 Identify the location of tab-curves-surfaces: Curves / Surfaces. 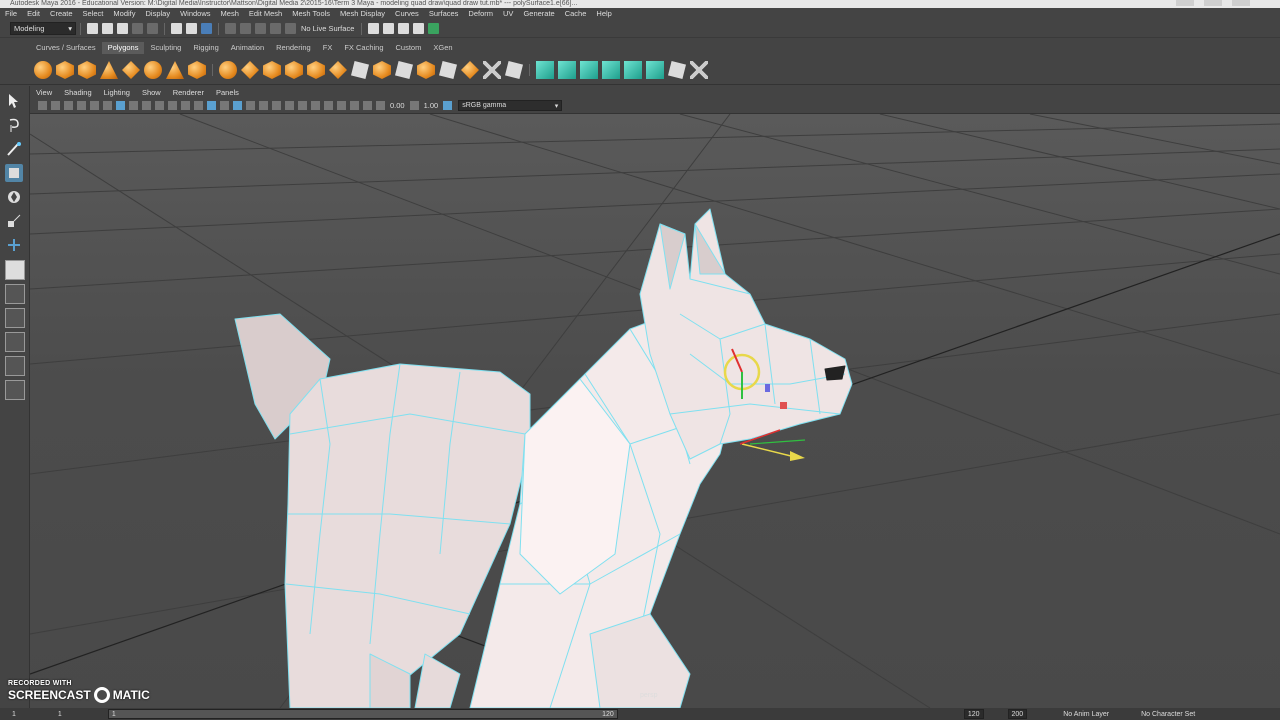
(66, 48).